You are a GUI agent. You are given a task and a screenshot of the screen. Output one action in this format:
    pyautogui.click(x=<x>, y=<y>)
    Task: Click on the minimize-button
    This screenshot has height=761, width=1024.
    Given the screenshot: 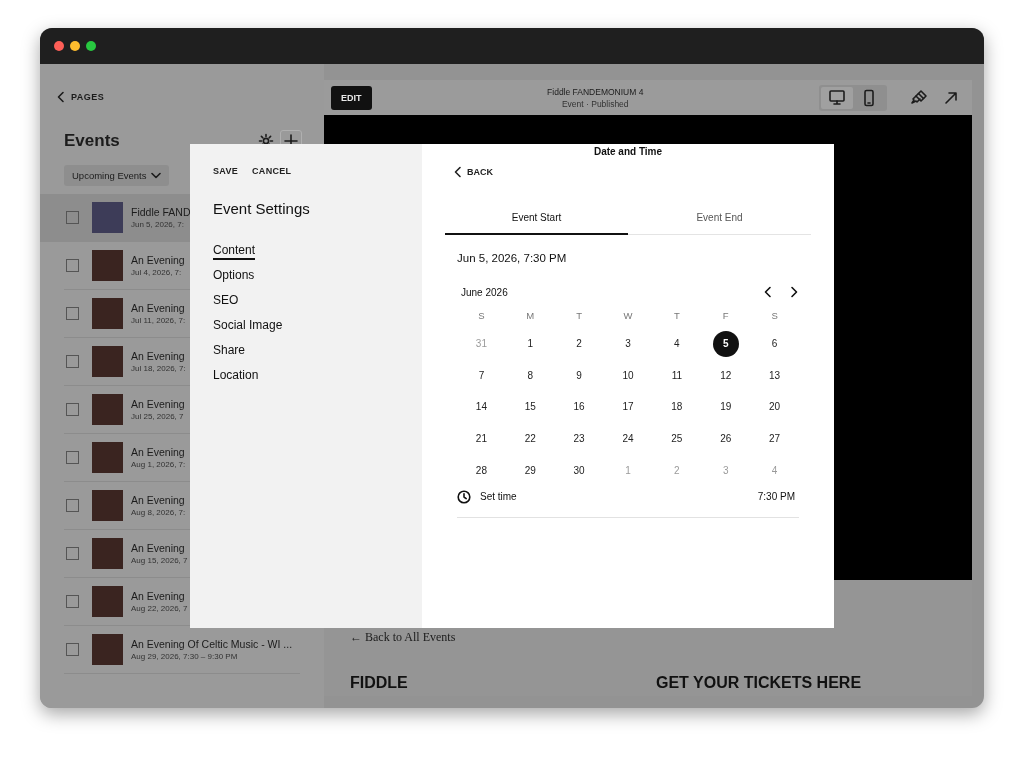 What is the action you would take?
    pyautogui.click(x=75, y=46)
    